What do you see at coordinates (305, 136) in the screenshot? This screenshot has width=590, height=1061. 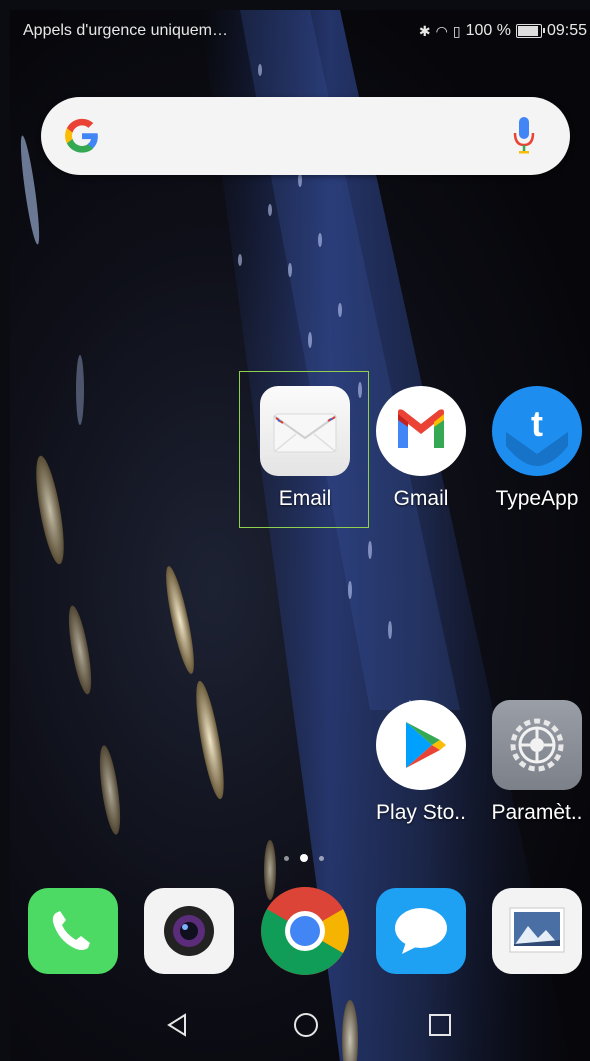 I see `google-search-bar` at bounding box center [305, 136].